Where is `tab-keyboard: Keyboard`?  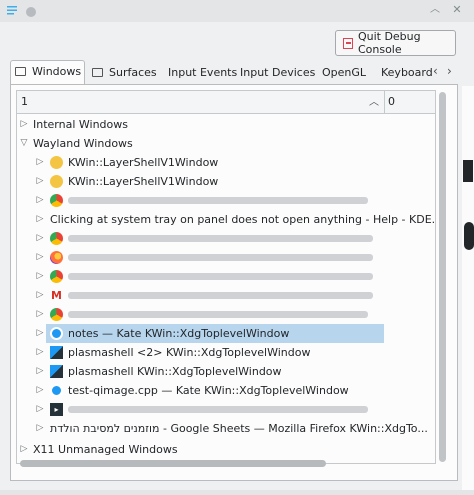 tab-keyboard: Keyboard is located at coordinates (407, 73).